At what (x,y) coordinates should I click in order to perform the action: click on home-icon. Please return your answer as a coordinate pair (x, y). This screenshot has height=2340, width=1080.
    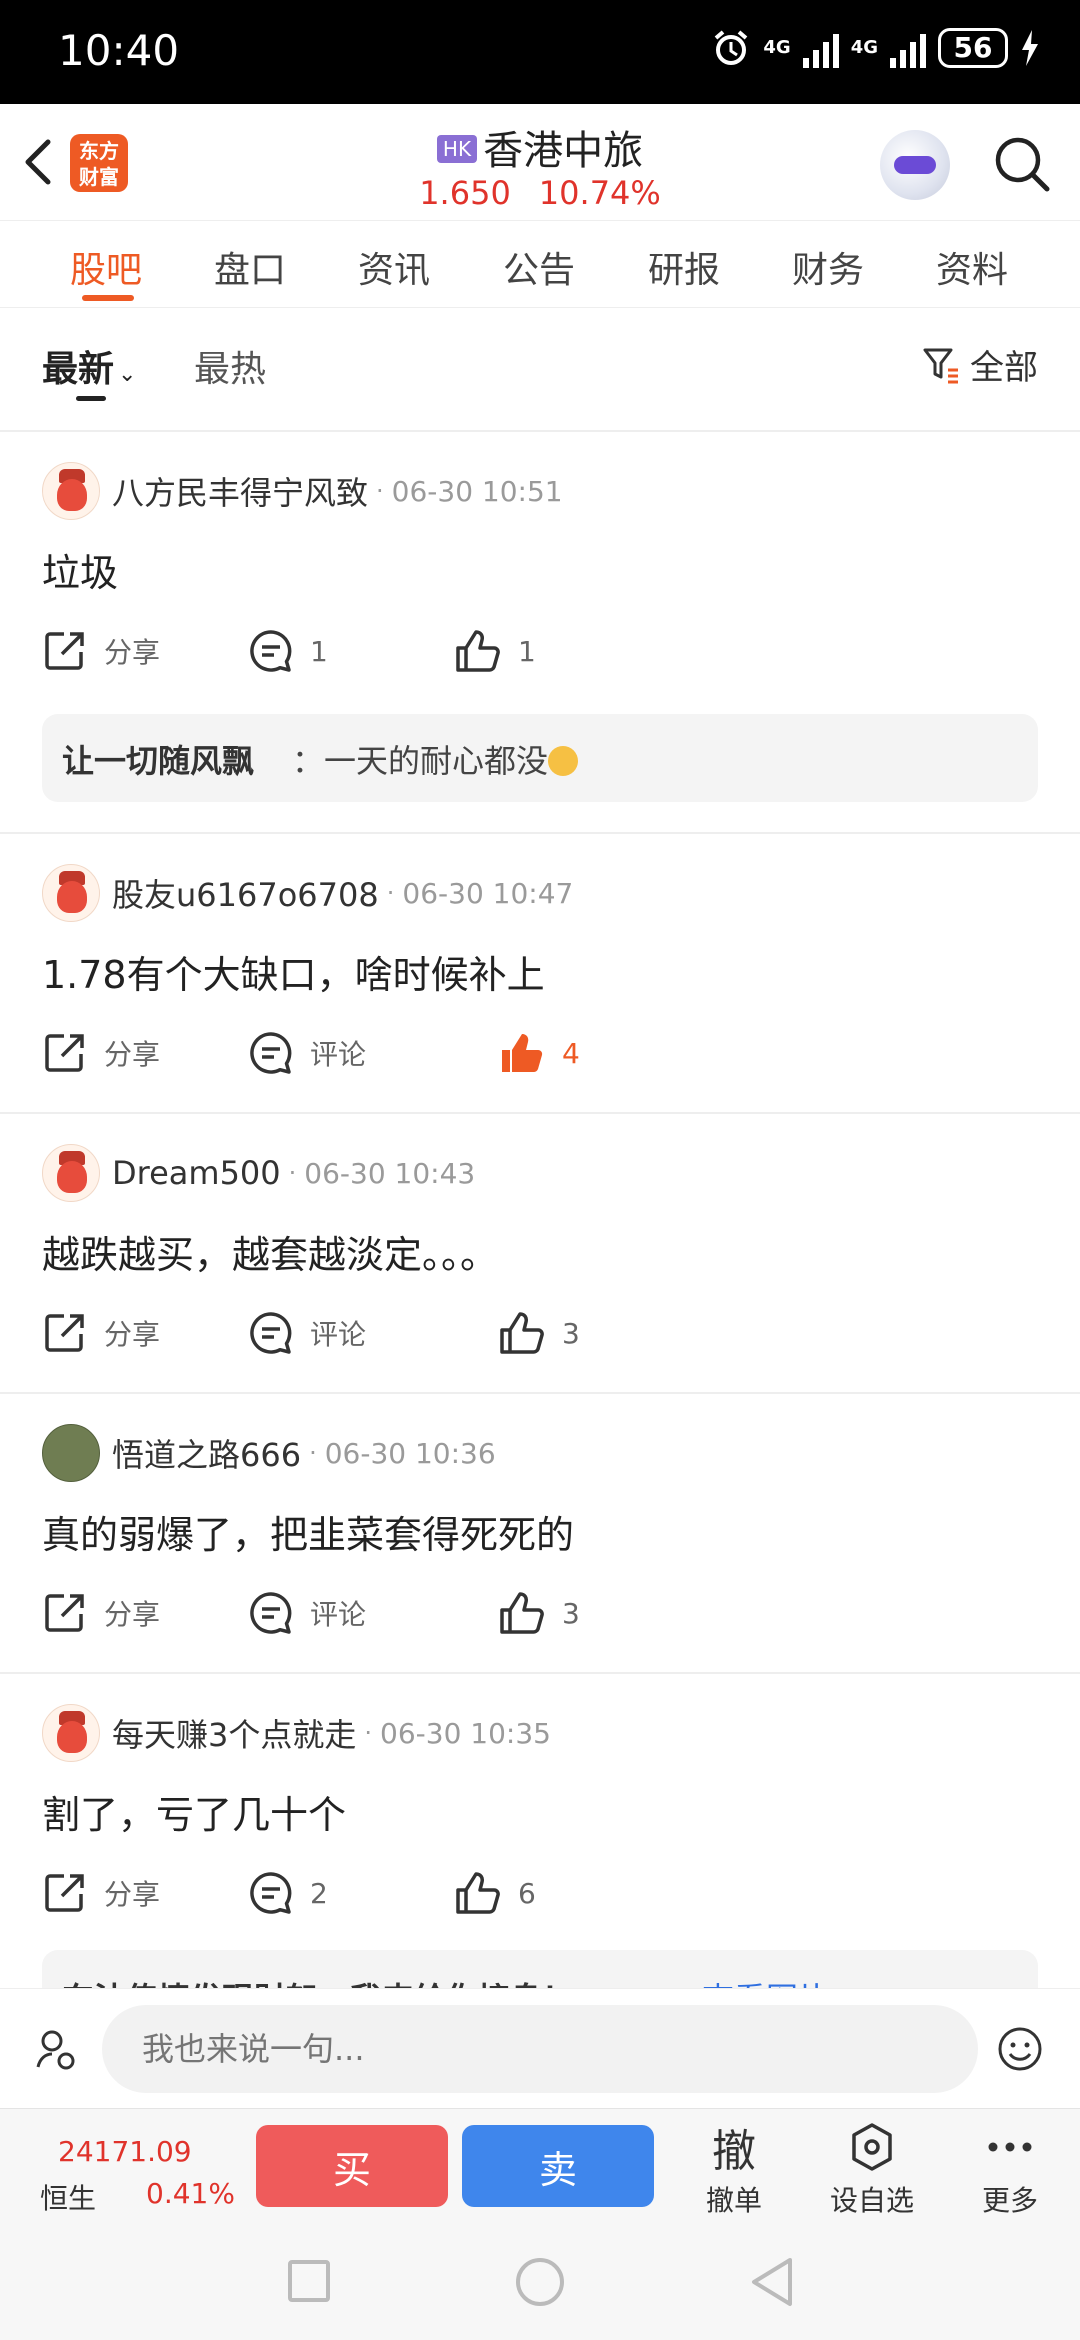
    Looking at the image, I should click on (540, 2282).